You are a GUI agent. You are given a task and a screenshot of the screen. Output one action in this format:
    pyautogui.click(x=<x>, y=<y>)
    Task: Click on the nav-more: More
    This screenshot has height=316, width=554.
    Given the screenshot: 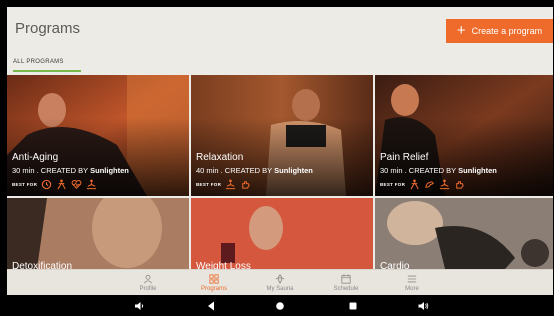 What is the action you would take?
    pyautogui.click(x=412, y=282)
    